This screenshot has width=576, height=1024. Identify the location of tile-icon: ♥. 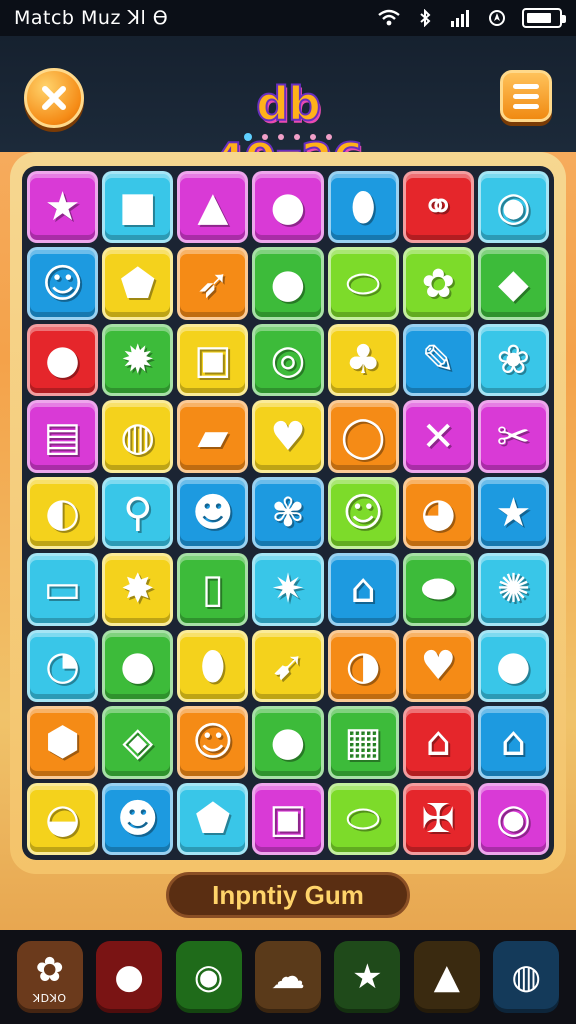
(438, 665).